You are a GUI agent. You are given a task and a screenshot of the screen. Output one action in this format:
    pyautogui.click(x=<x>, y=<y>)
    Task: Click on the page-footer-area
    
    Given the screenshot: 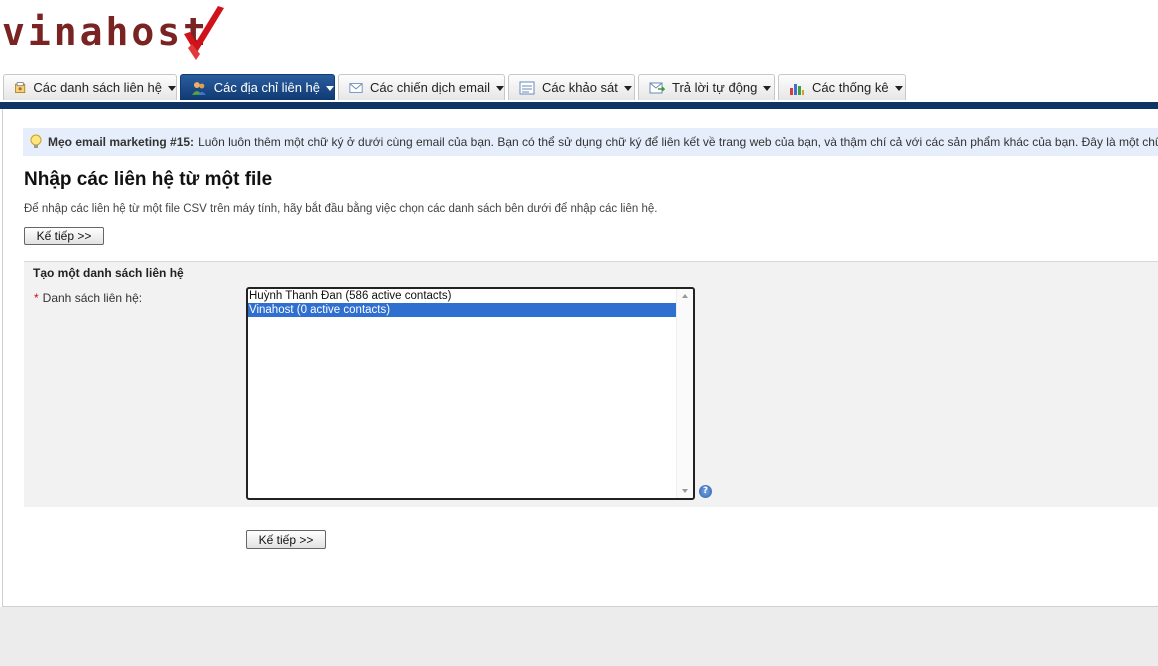 What is the action you would take?
    pyautogui.click(x=579, y=636)
    